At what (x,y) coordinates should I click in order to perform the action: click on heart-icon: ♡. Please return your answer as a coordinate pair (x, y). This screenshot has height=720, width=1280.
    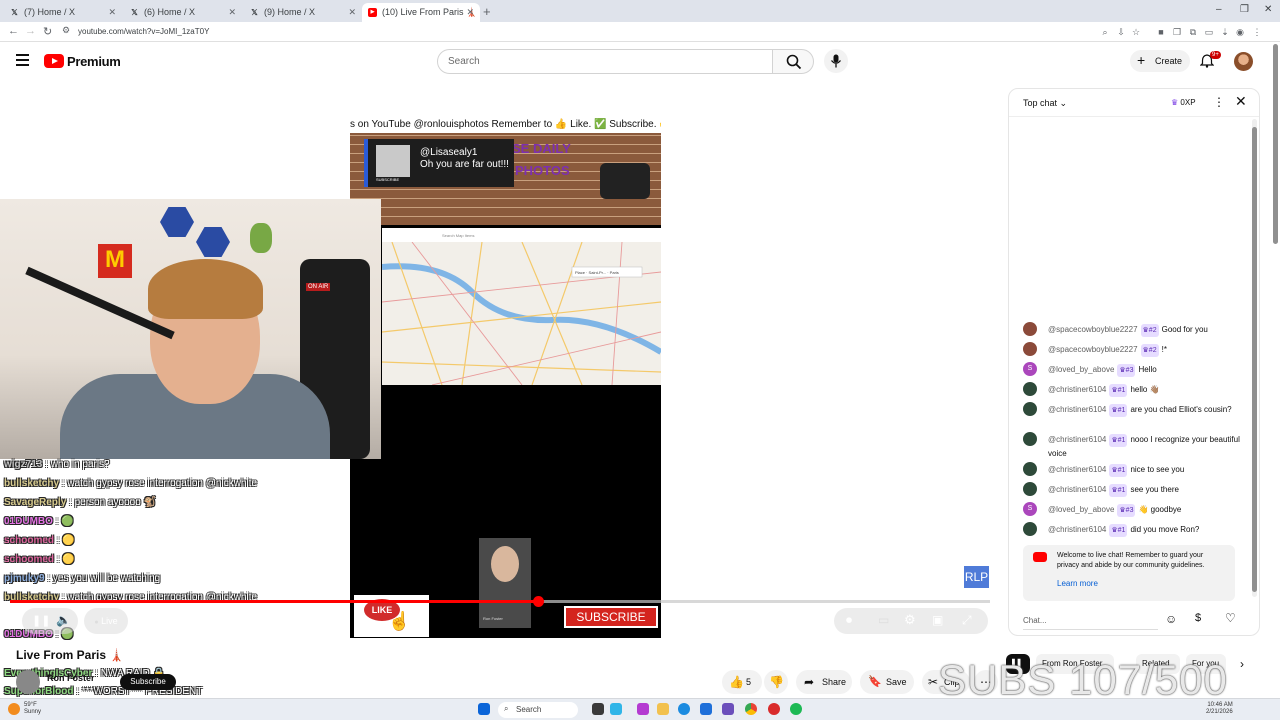
    Looking at the image, I should click on (1230, 618).